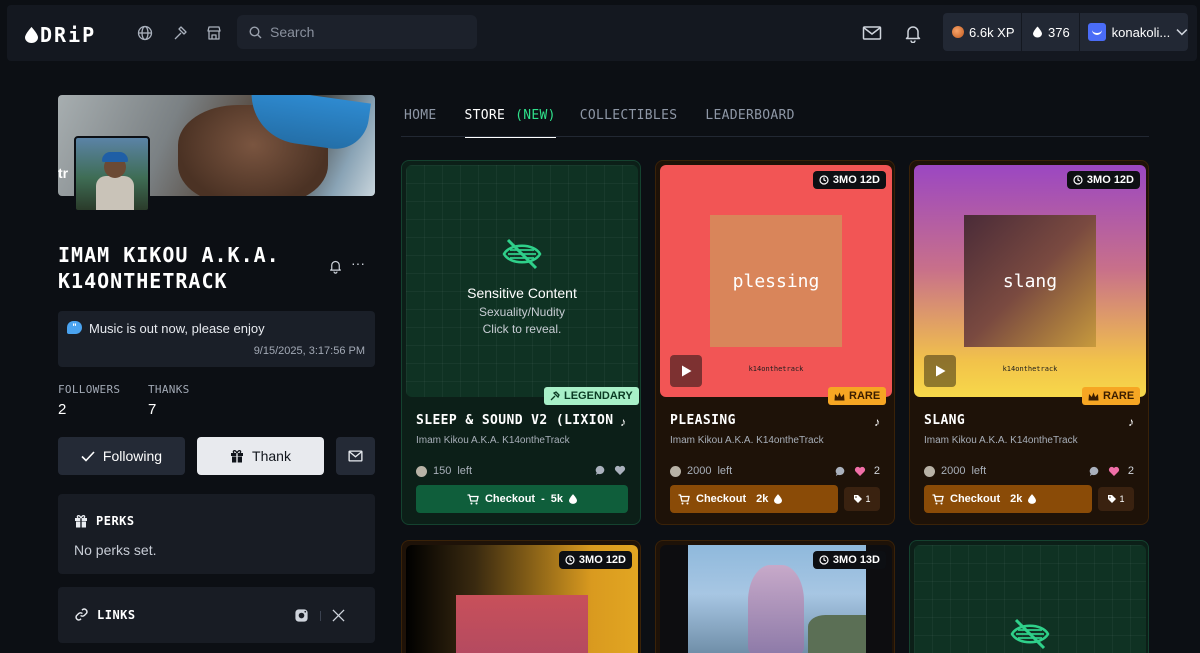 The image size is (1200, 653). What do you see at coordinates (444, 471) in the screenshot?
I see `supply-remaining: 150 left` at bounding box center [444, 471].